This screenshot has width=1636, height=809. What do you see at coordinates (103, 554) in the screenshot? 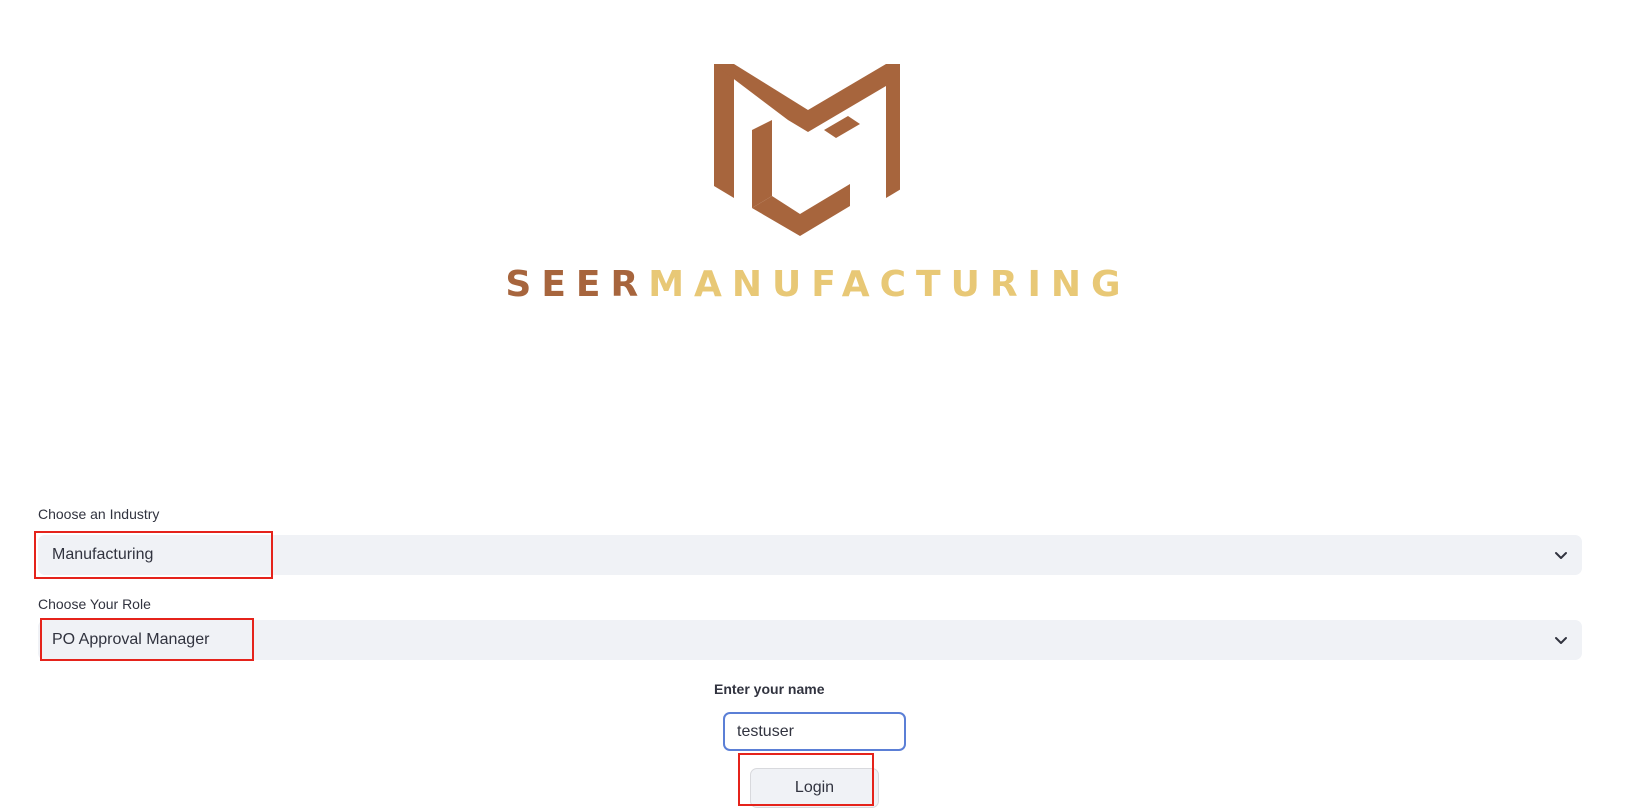
I see `industry-selected-value: Manufacturing` at bounding box center [103, 554].